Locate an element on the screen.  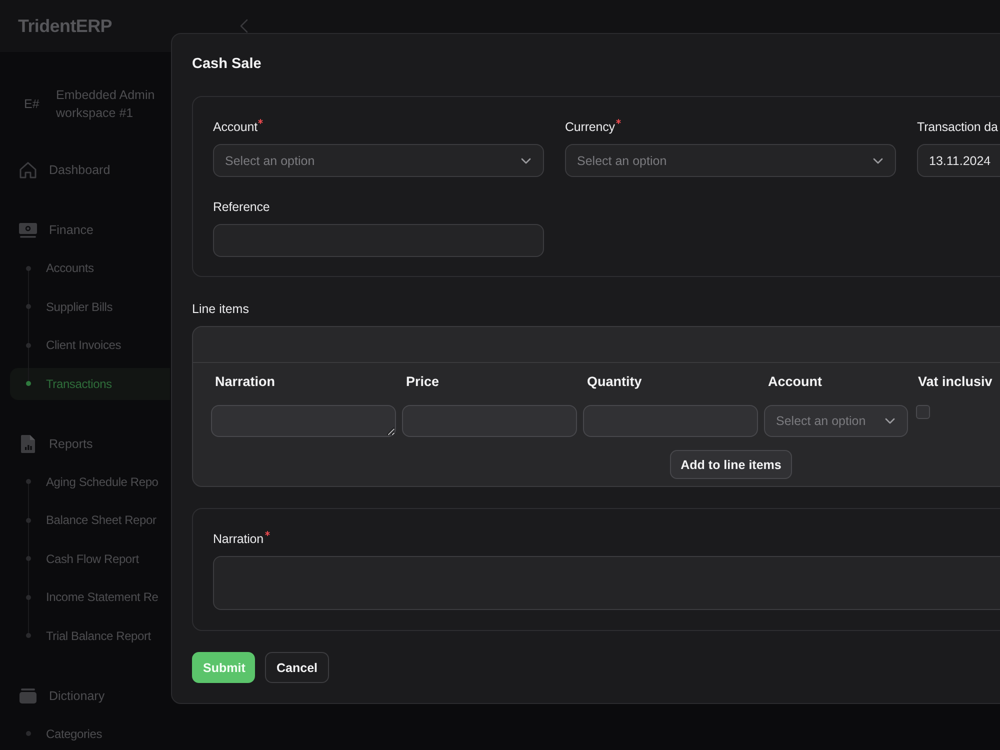
field-label: Account is located at coordinates (235, 127).